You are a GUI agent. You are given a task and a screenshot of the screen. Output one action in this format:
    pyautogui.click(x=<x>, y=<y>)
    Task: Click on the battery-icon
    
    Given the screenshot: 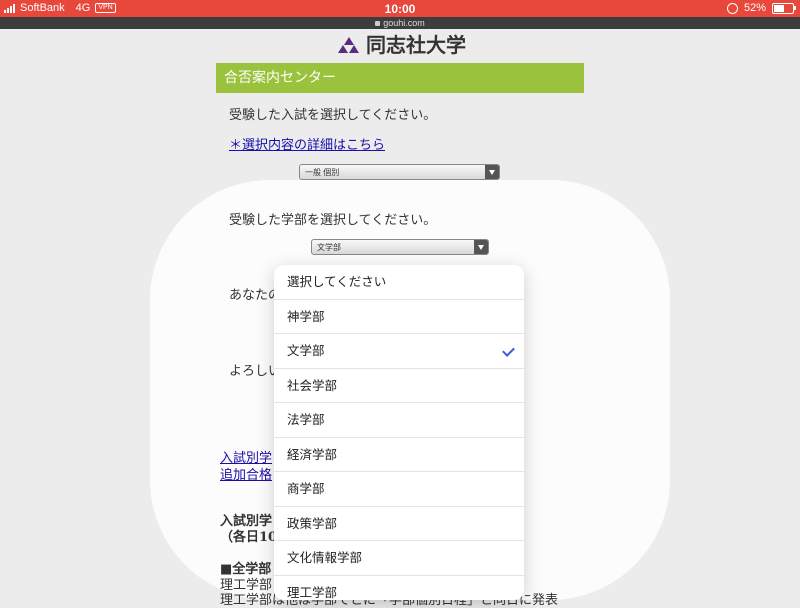 What is the action you would take?
    pyautogui.click(x=784, y=8)
    